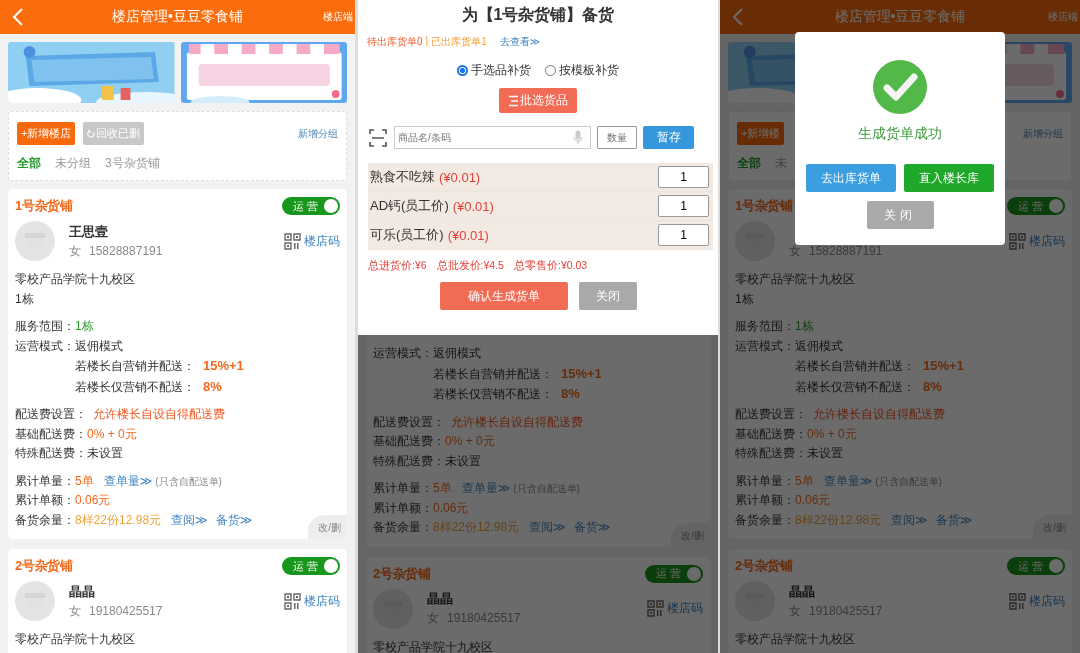  What do you see at coordinates (900, 87) in the screenshot?
I see `success-check-icon` at bounding box center [900, 87].